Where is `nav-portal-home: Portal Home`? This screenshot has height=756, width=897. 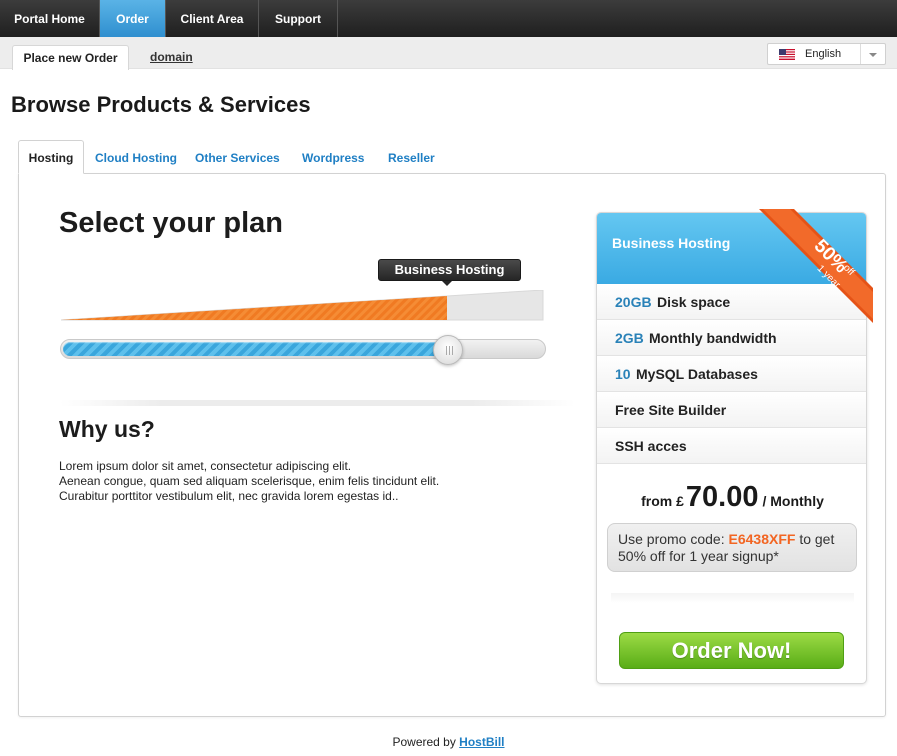
nav-portal-home: Portal Home is located at coordinates (49, 18).